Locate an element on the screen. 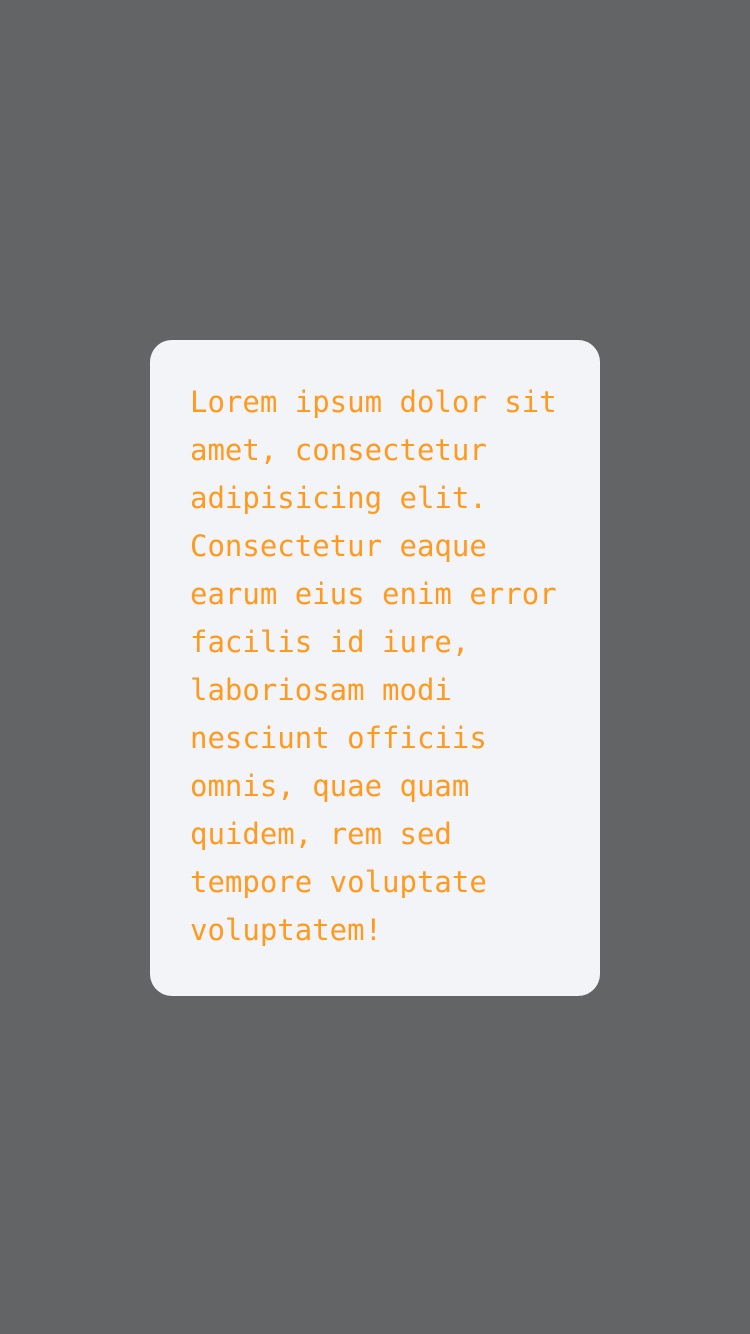  message-line: tempore voluptate is located at coordinates (338, 882).